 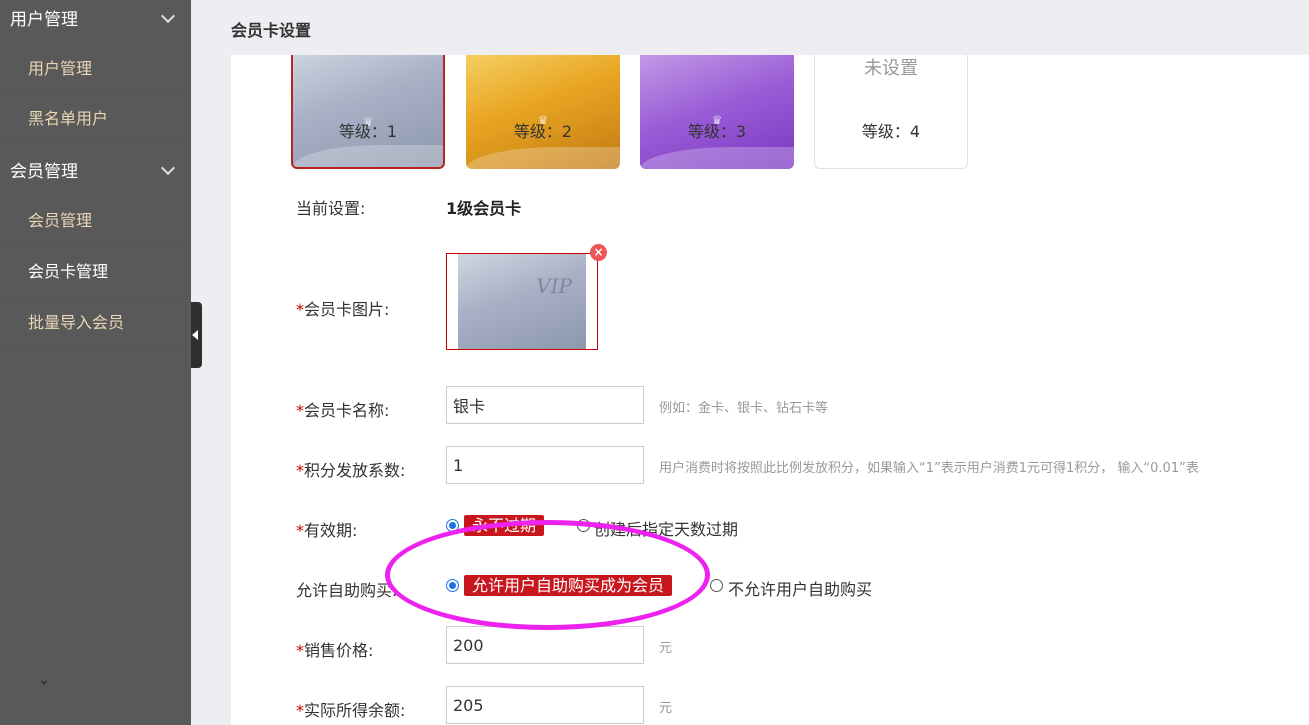 I want to click on sidebar: 用户管理 用户管理 黑名单用户 会员管理 会员管理 会员卡管理 批量导入会员 ⌄, so click(x=95, y=362).